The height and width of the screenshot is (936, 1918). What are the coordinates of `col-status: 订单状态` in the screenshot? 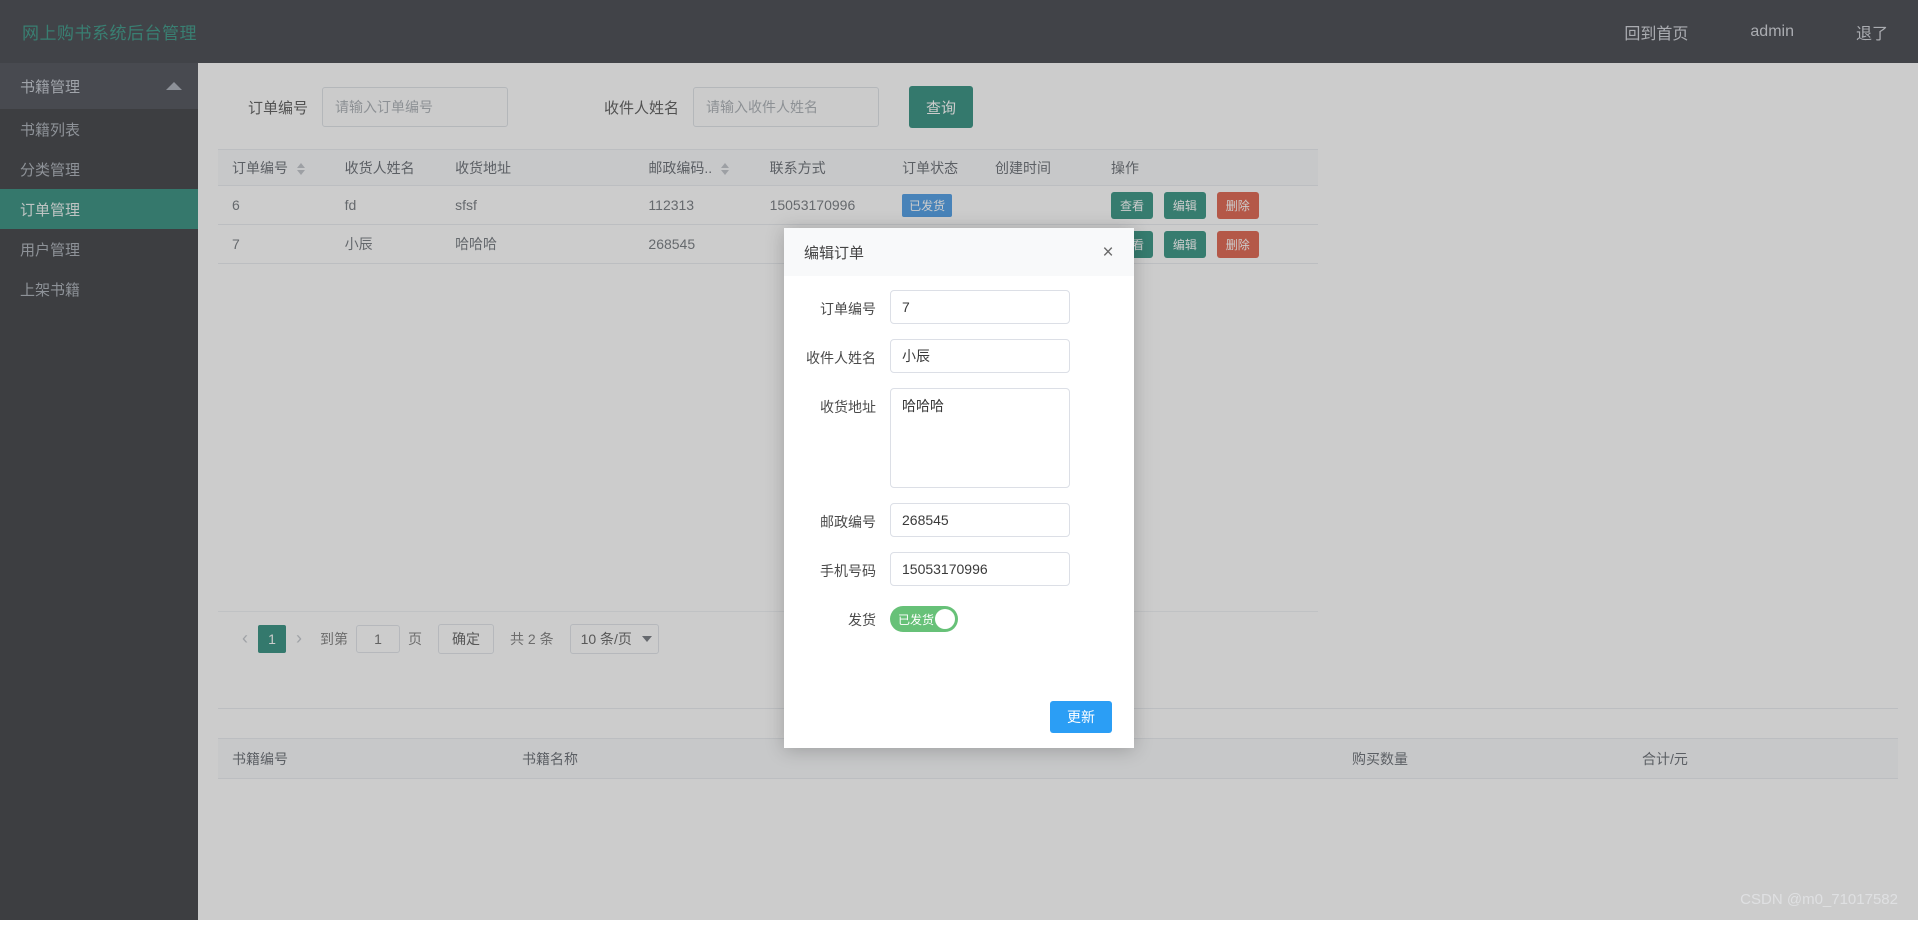 It's located at (934, 167).